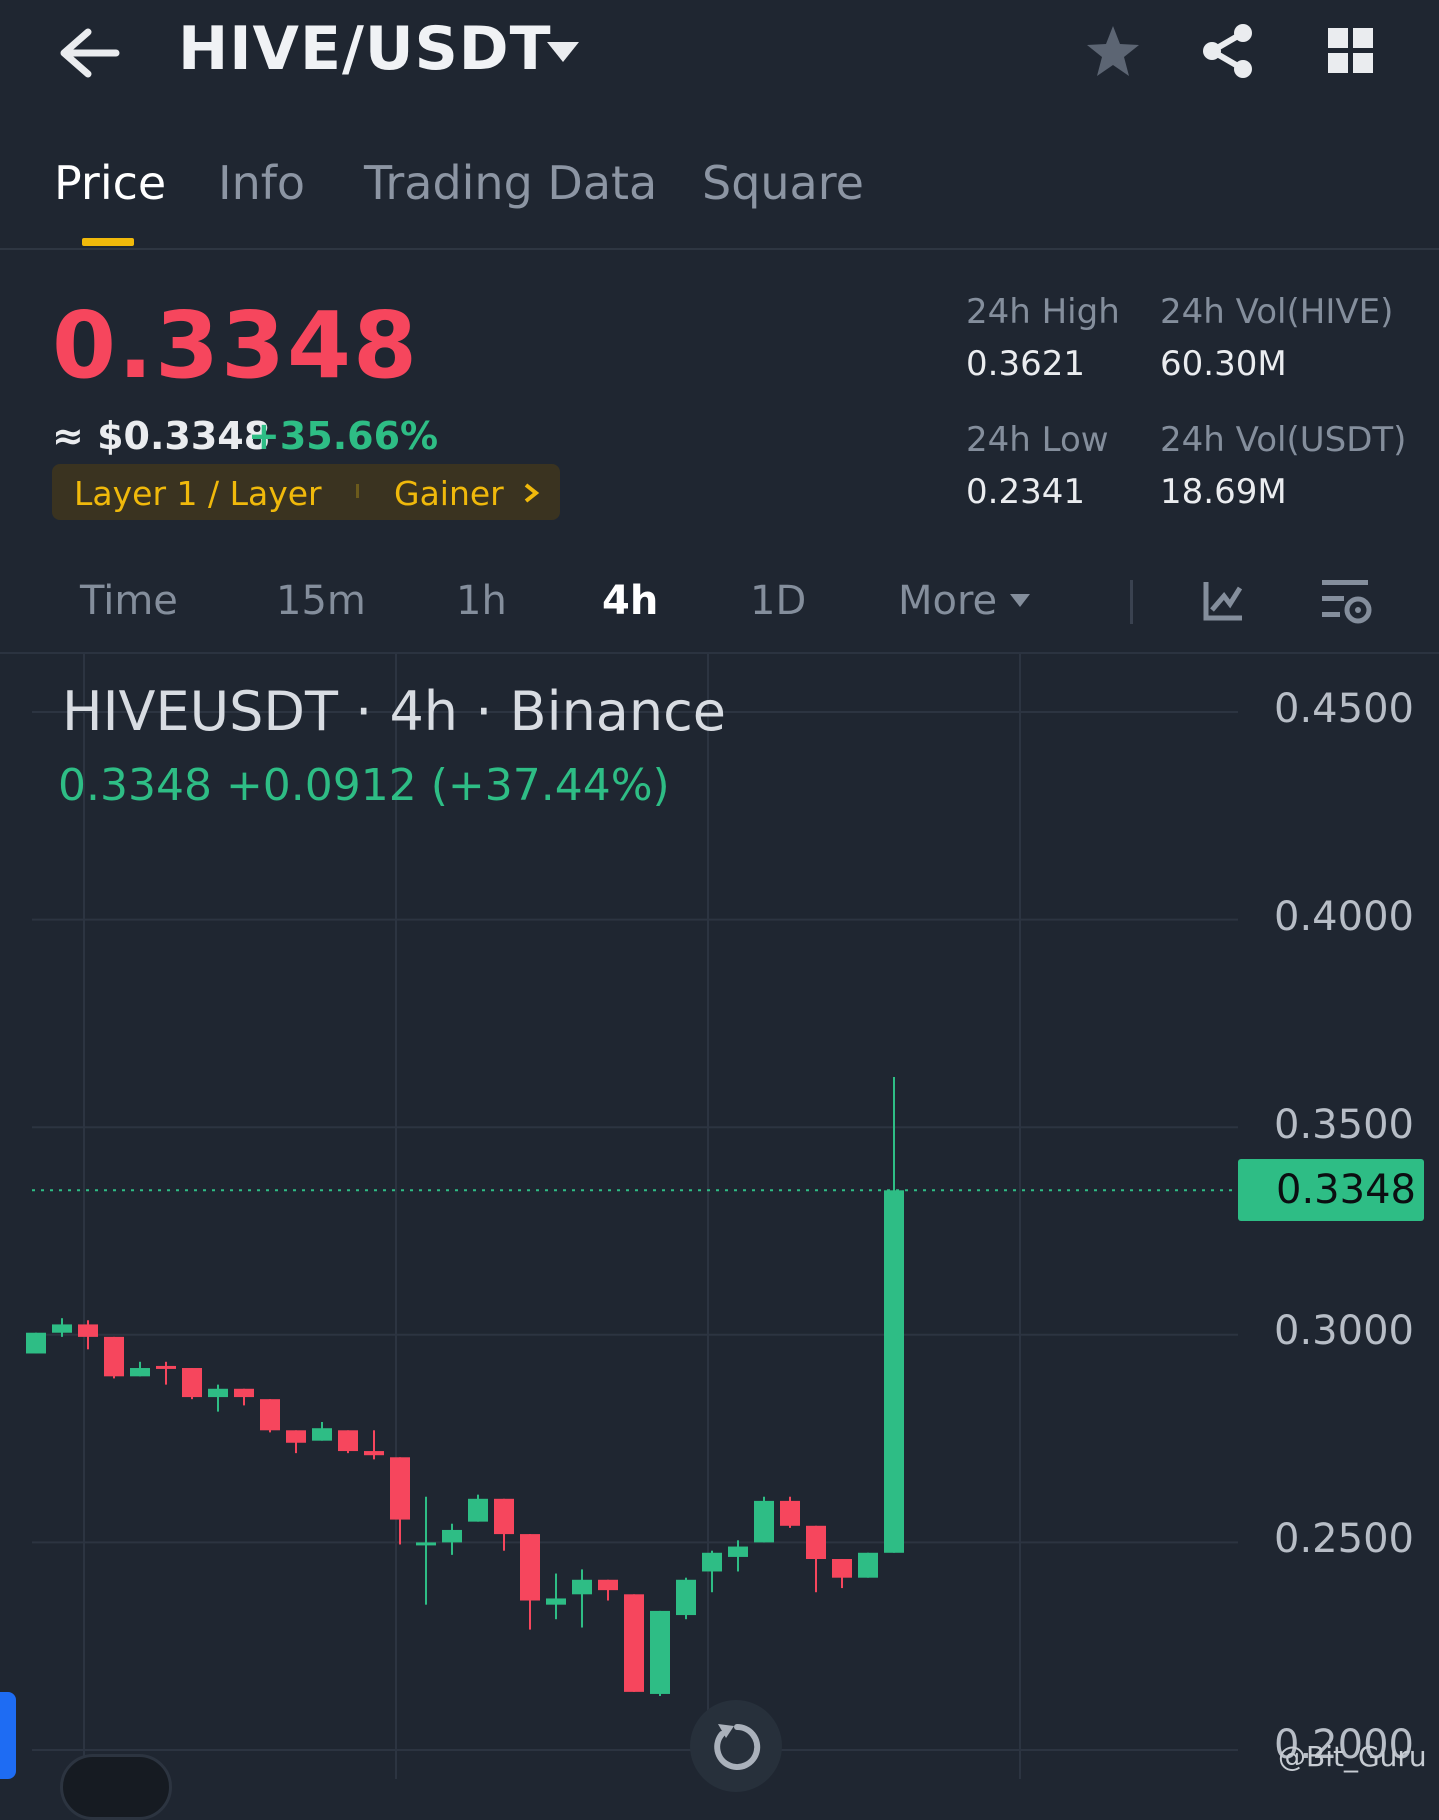  I want to click on floating-button, so click(116, 1787).